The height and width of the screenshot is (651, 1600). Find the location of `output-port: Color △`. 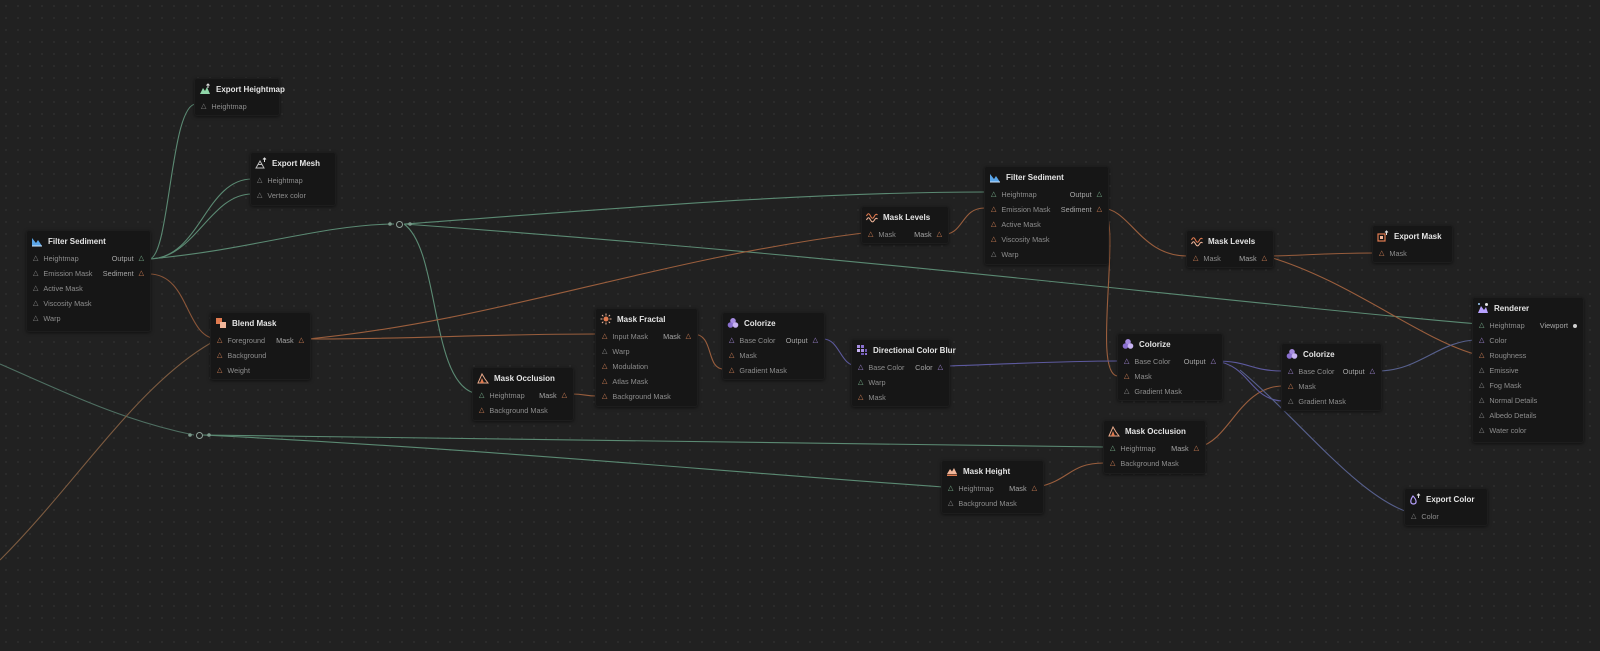

output-port: Color △ is located at coordinates (929, 367).